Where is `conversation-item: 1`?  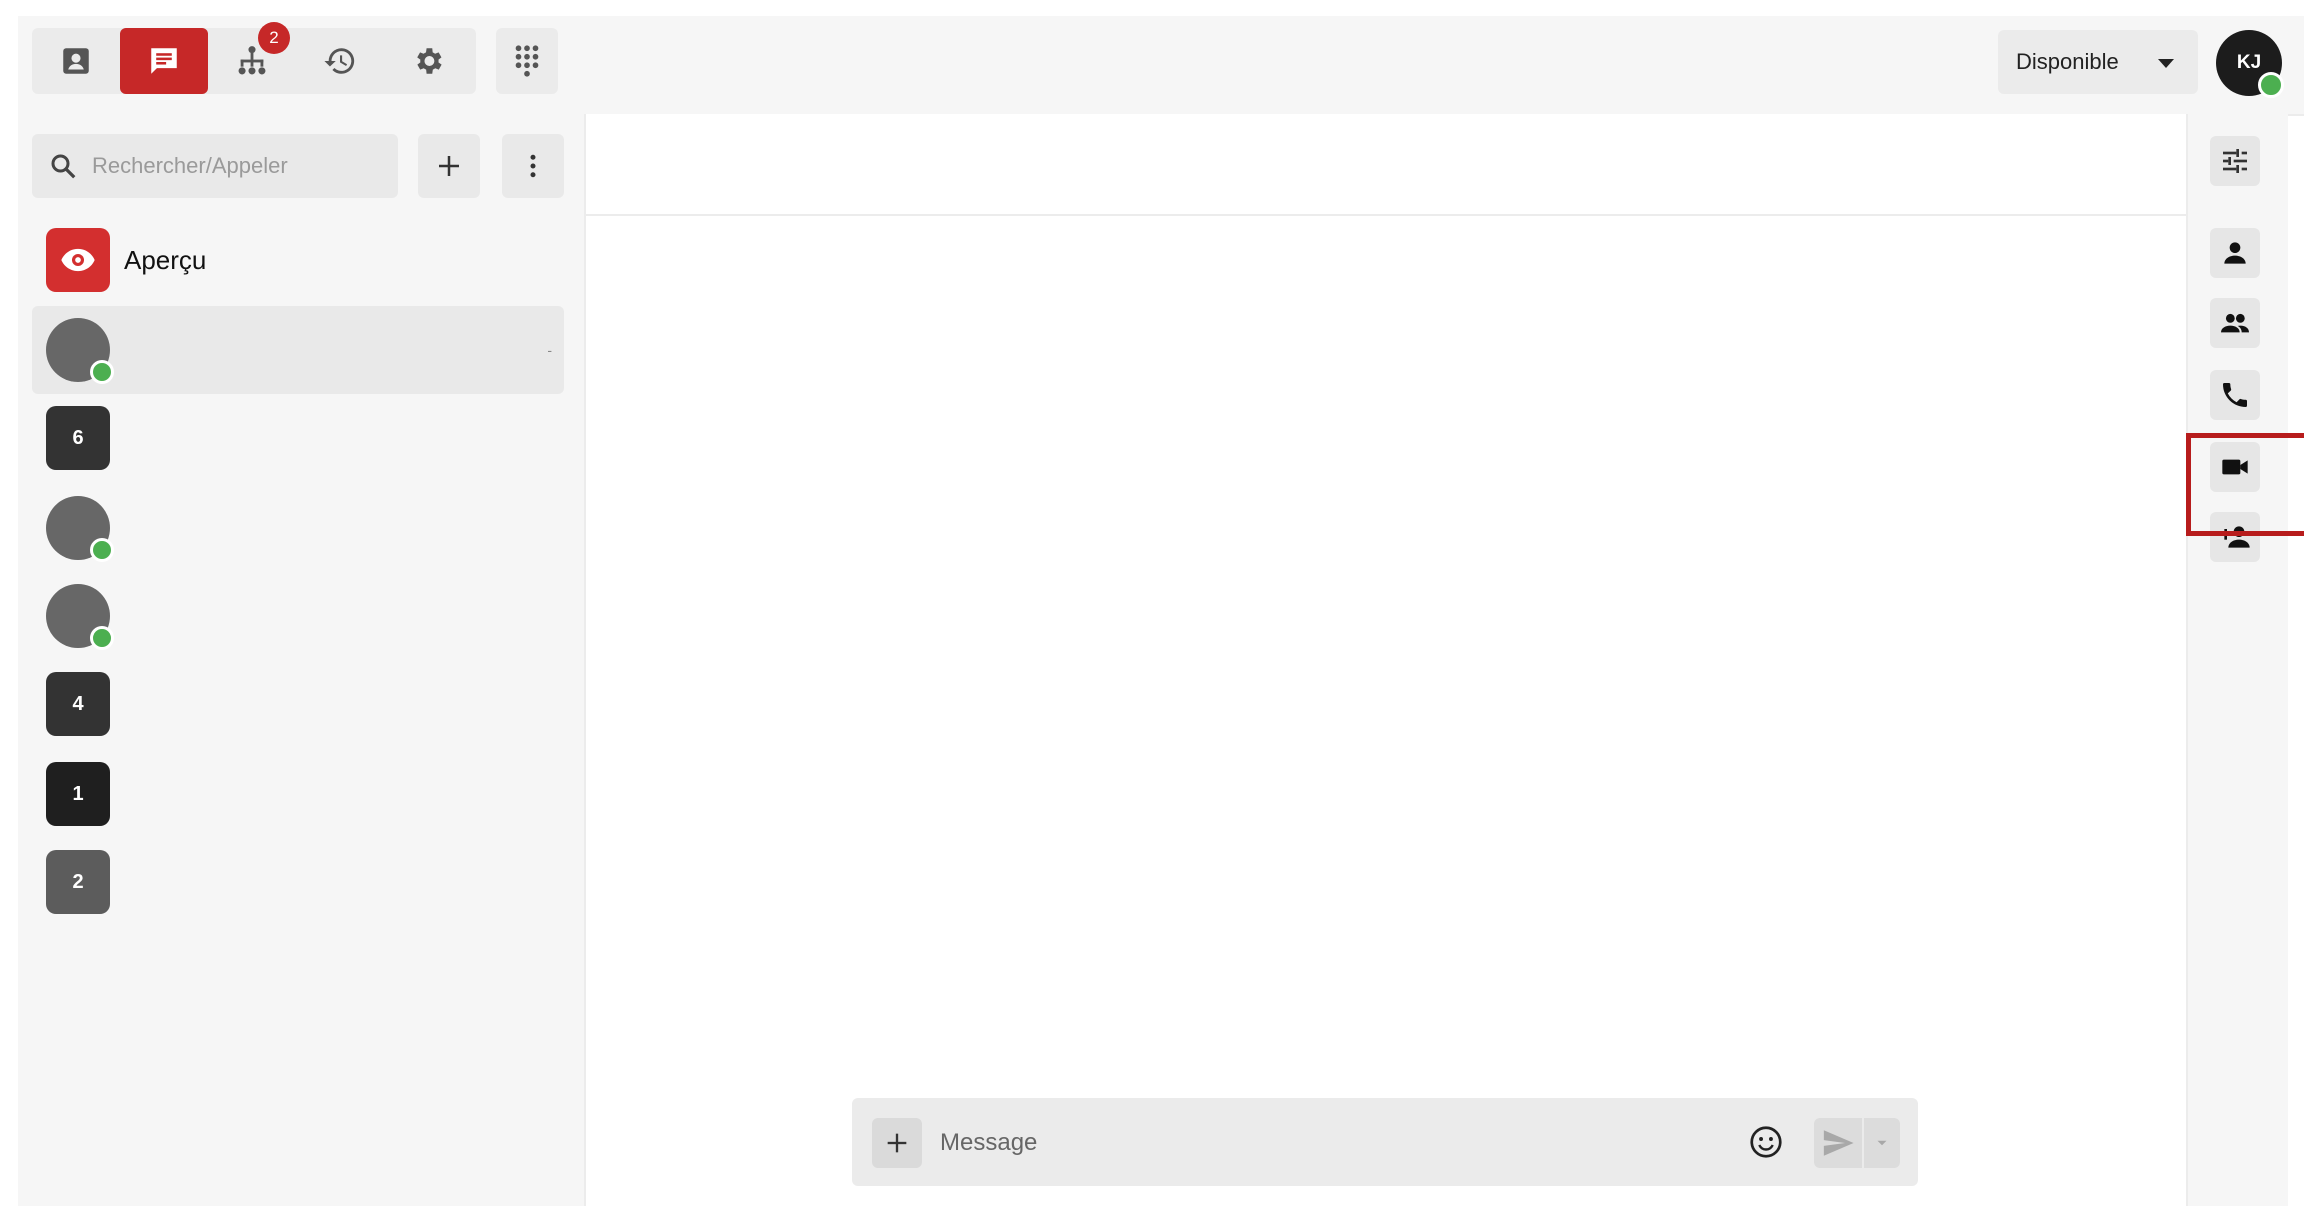 conversation-item: 1 is located at coordinates (78, 794).